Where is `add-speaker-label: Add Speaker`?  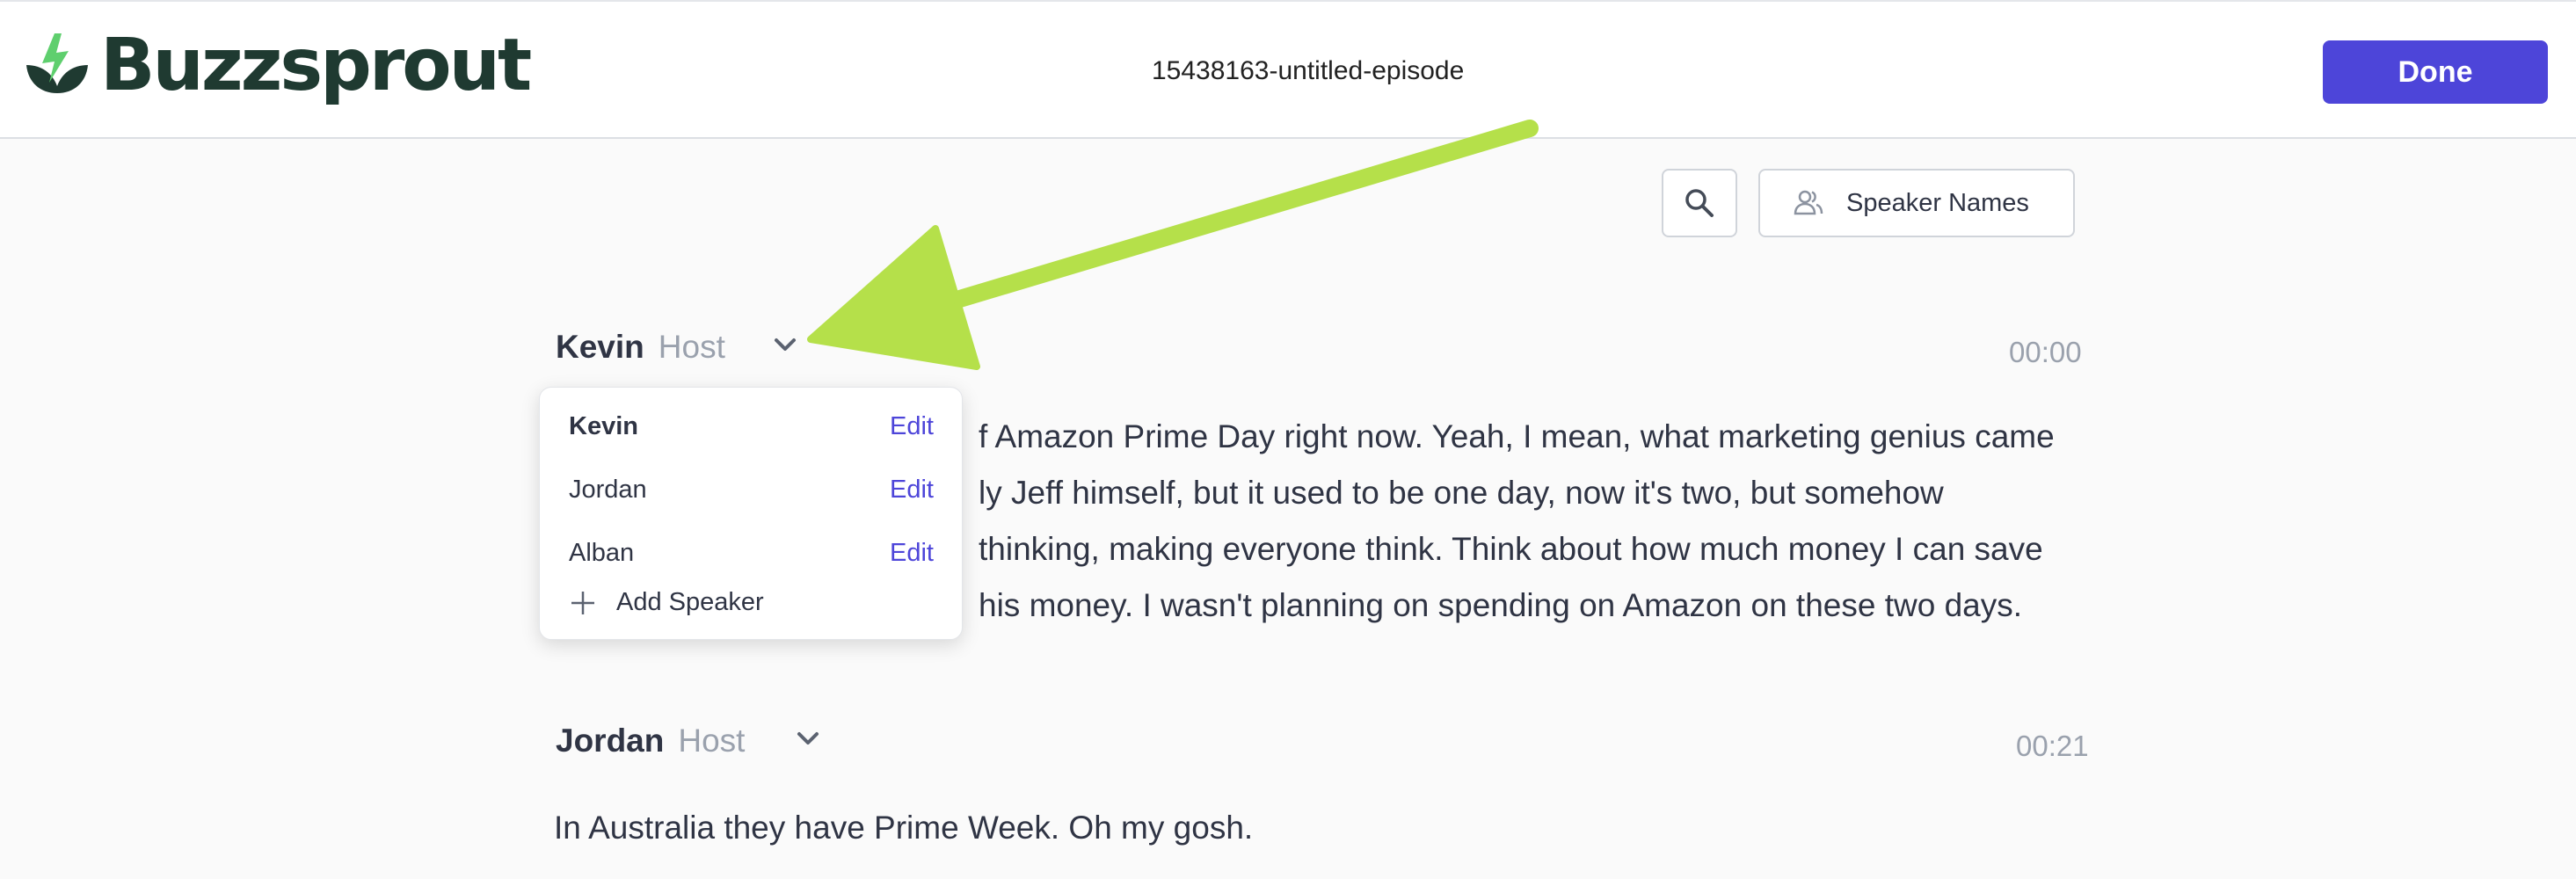
add-speaker-label: Add Speaker is located at coordinates (690, 602).